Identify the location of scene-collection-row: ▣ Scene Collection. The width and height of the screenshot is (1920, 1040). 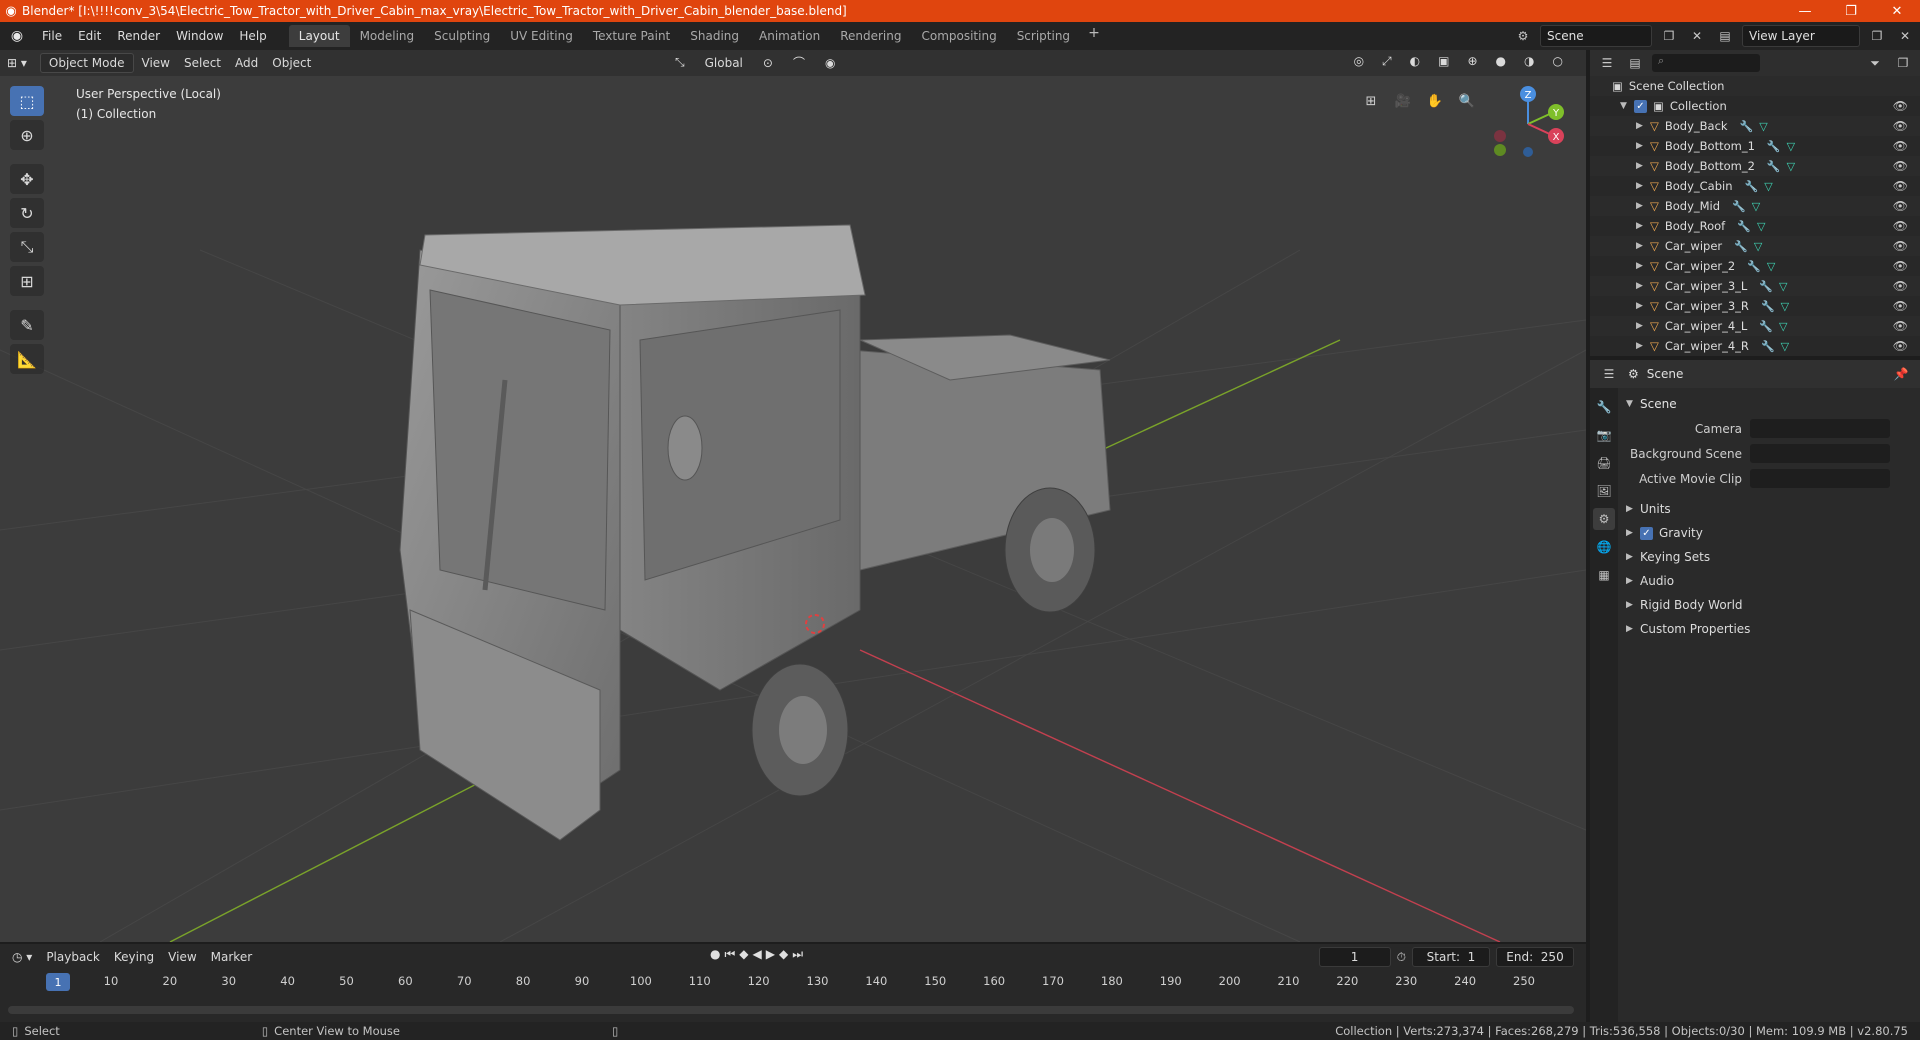
(1755, 86).